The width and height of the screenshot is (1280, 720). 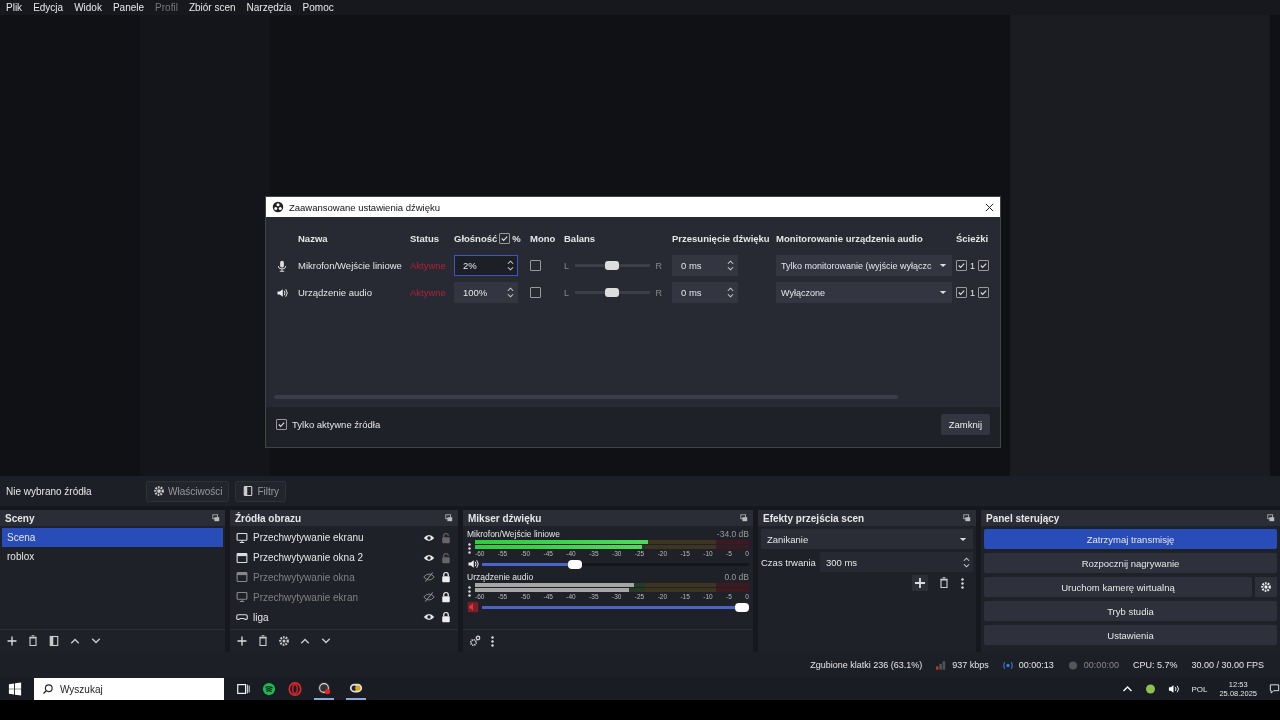 What do you see at coordinates (14, 7) in the screenshot?
I see `menu-item: Plik` at bounding box center [14, 7].